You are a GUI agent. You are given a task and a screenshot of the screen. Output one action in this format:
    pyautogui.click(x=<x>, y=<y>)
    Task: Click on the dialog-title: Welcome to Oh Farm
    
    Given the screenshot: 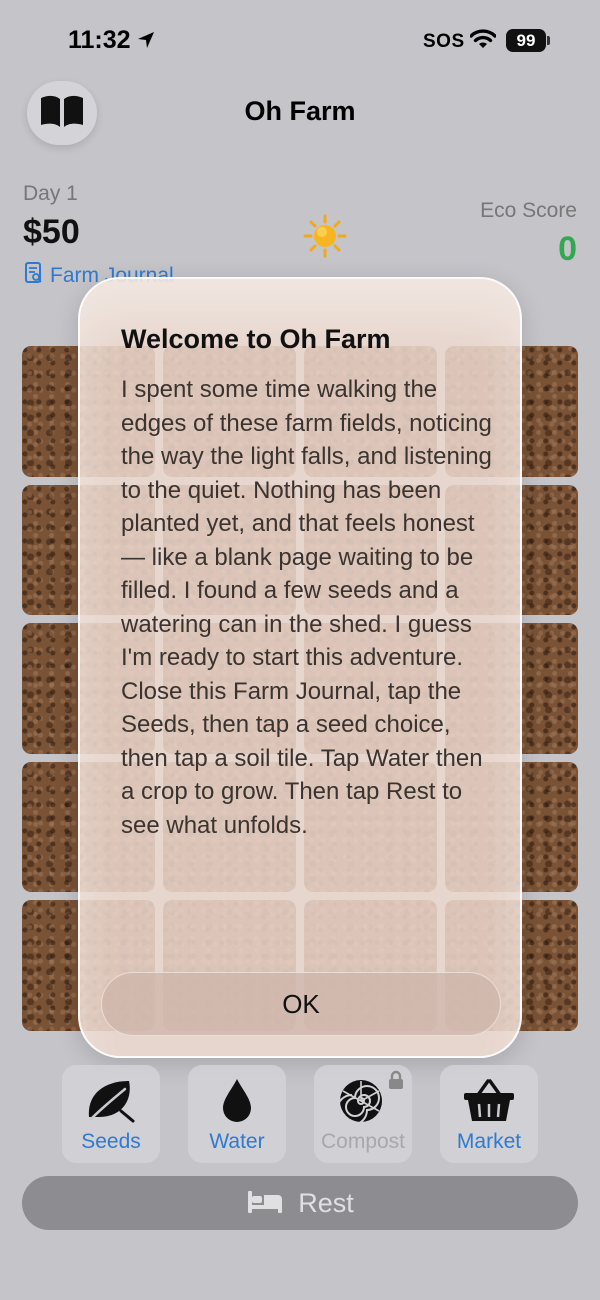 What is the action you would take?
    pyautogui.click(x=256, y=339)
    